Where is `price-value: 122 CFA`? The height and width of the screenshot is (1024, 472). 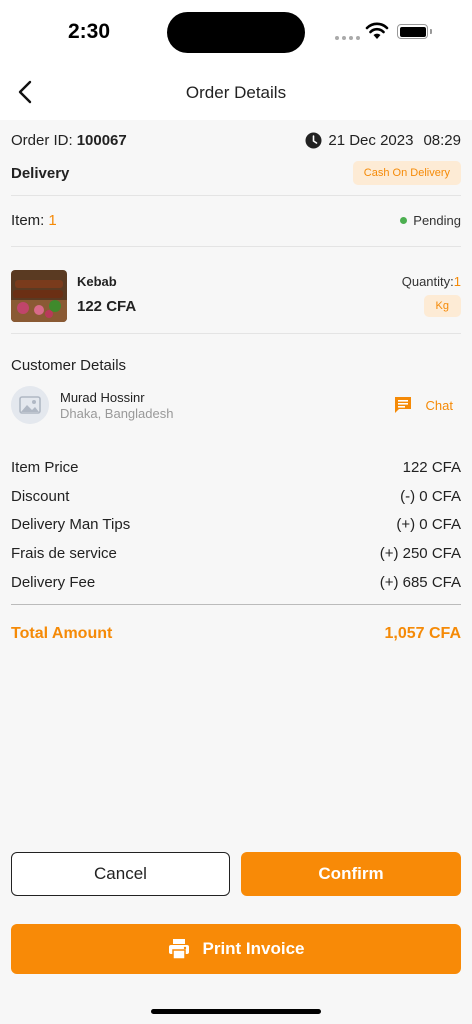 price-value: 122 CFA is located at coordinates (431, 467).